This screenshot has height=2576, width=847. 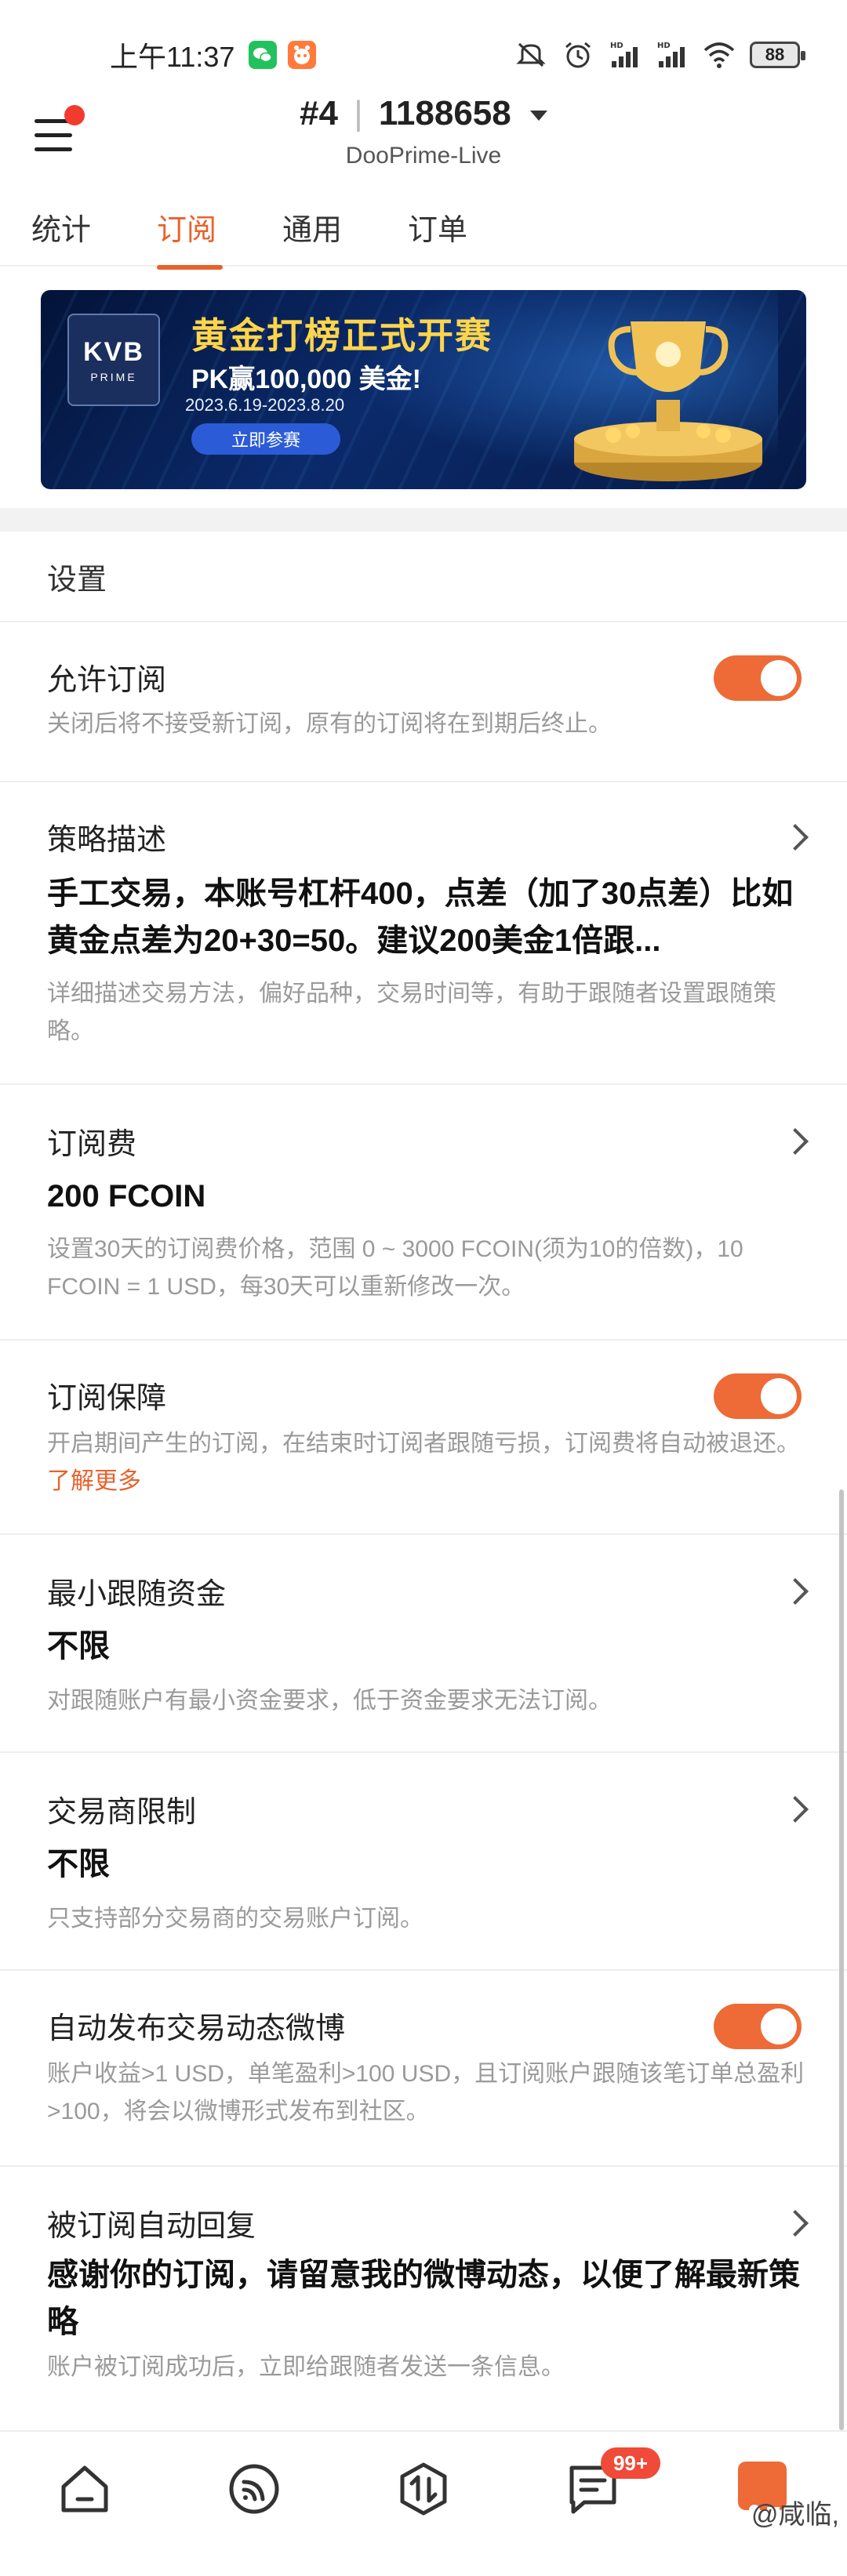 What do you see at coordinates (423, 137) in the screenshot?
I see `app-header: #4 | 1188658 DooPrime-Live` at bounding box center [423, 137].